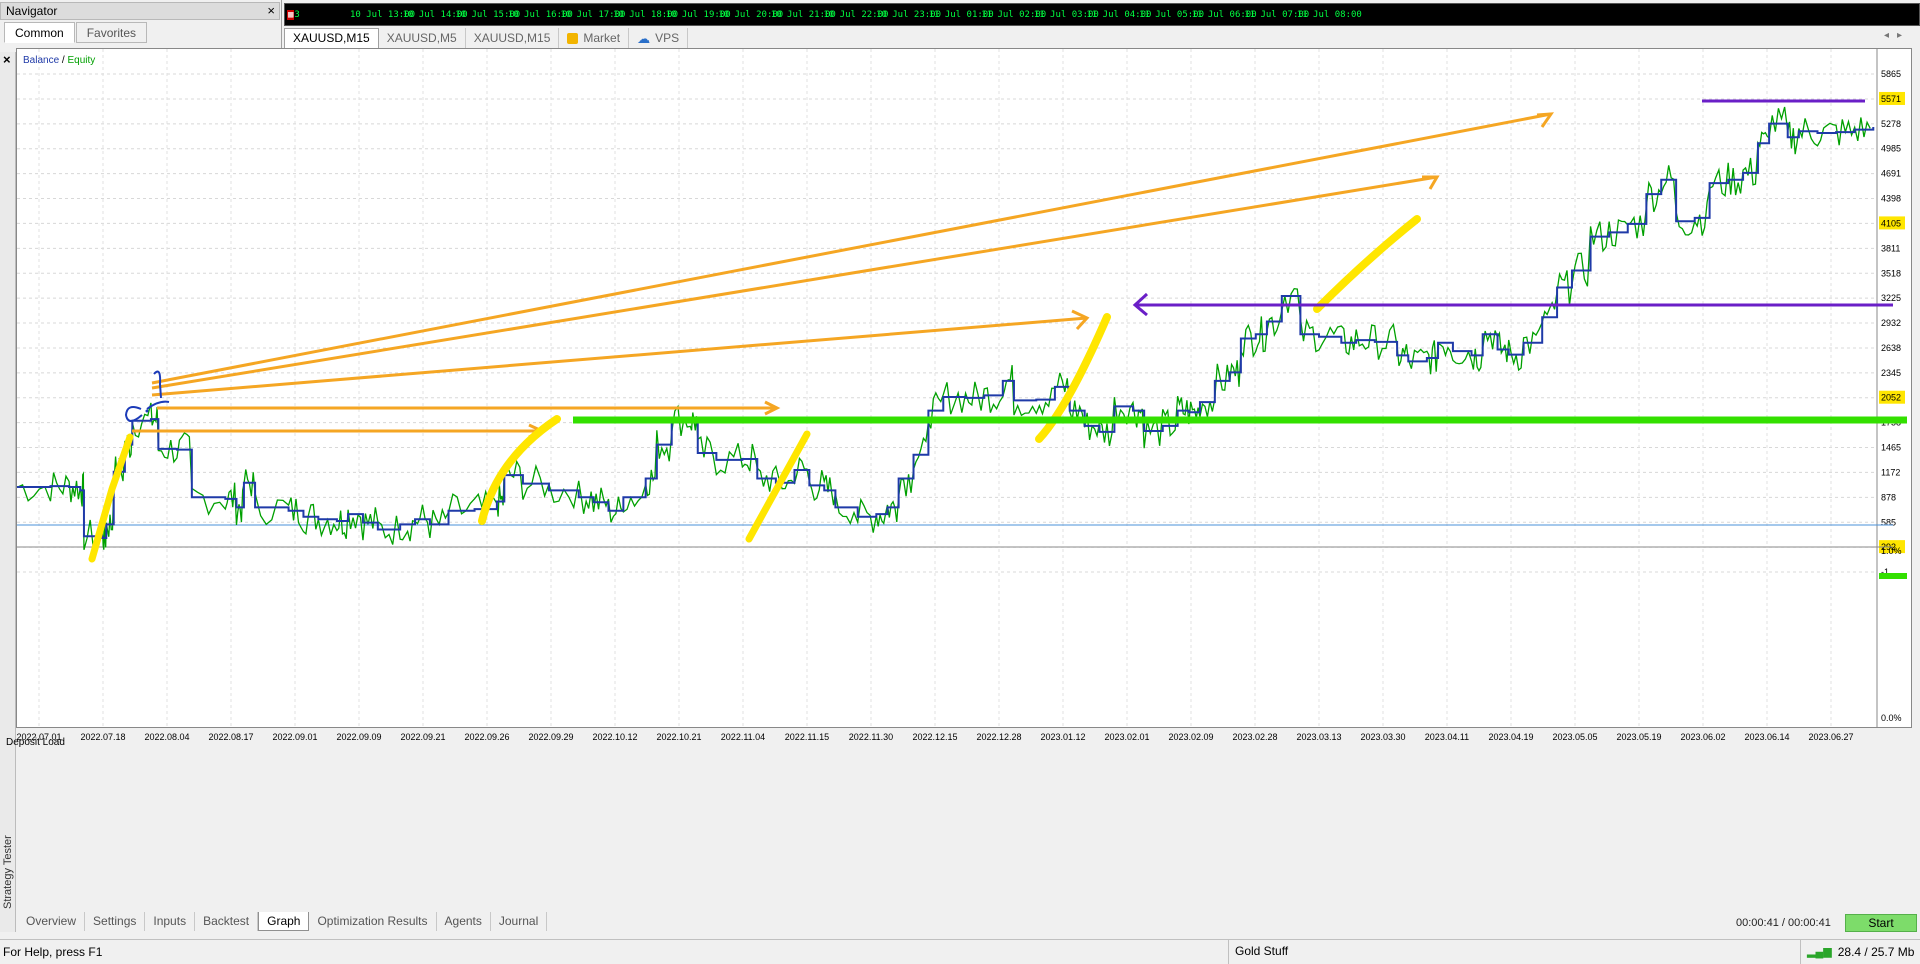 Image resolution: width=1920 pixels, height=964 pixels. What do you see at coordinates (1891, 174) in the screenshot?
I see `y-tick-label: 4691` at bounding box center [1891, 174].